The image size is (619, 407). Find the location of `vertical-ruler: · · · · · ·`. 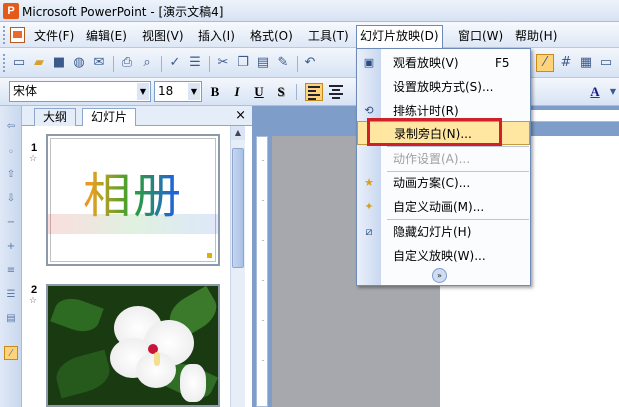

vertical-ruler: · · · · · · is located at coordinates (262, 271).